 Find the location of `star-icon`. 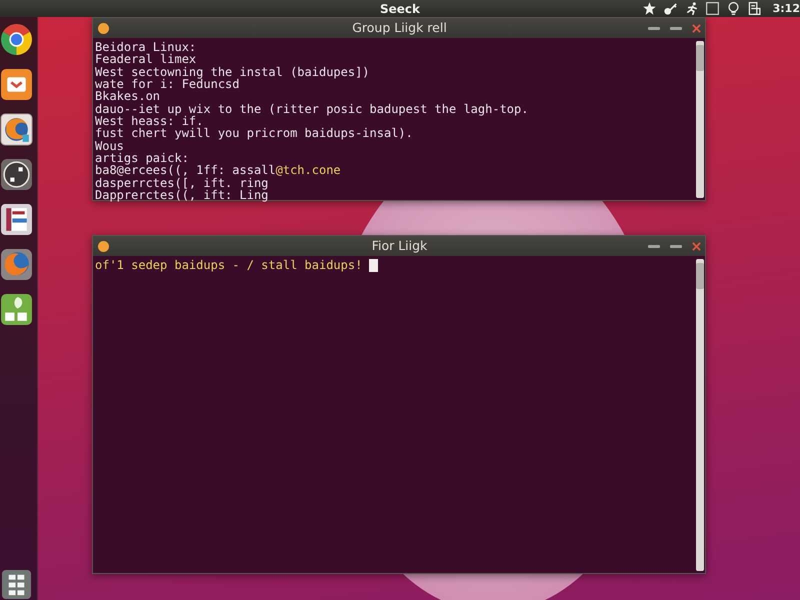

star-icon is located at coordinates (649, 8).